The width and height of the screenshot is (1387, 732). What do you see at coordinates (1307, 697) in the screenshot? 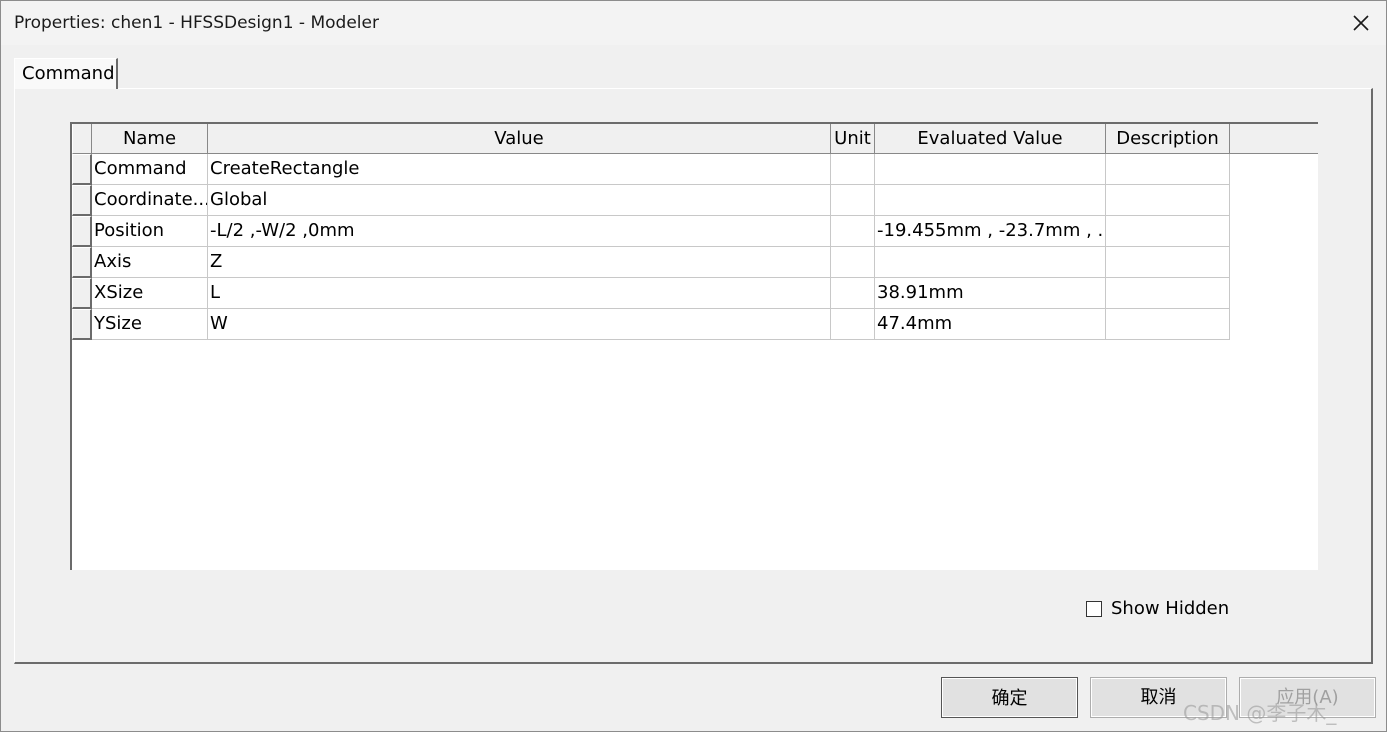
I see `apply-button: 应用(A)` at bounding box center [1307, 697].